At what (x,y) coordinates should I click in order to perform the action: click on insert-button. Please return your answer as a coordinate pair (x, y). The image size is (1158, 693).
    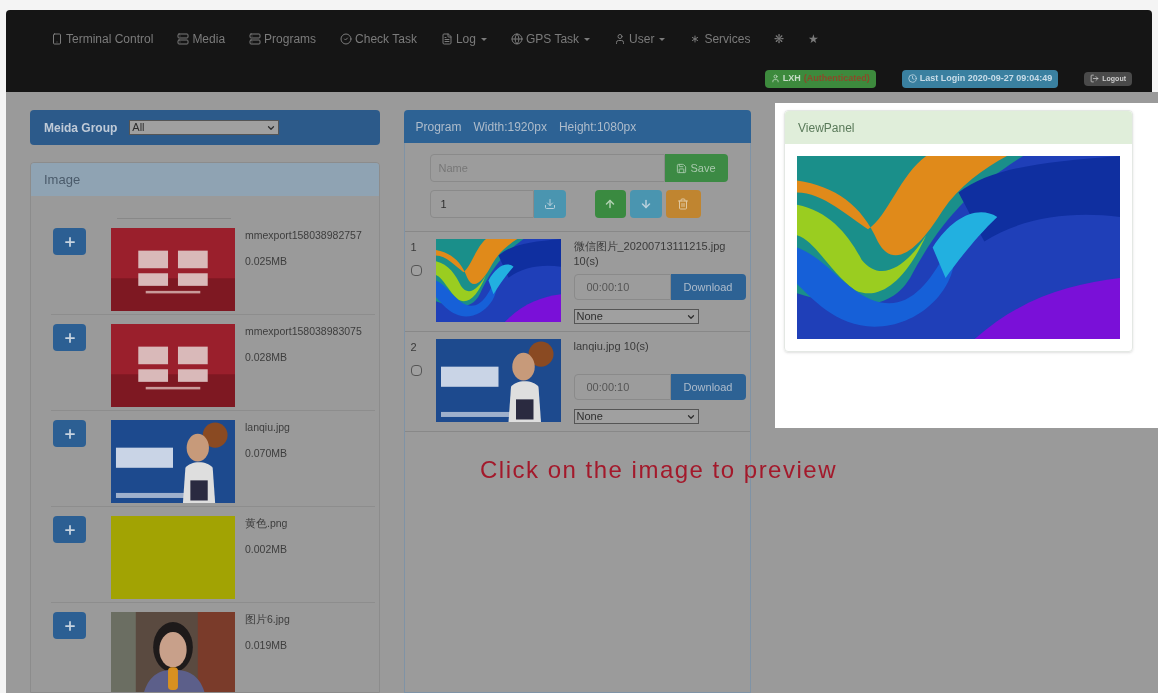
    Looking at the image, I should click on (549, 204).